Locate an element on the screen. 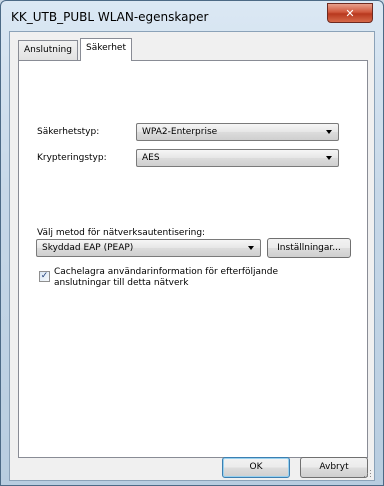 This screenshot has width=384, height=486. cache-credentials-checkbox: ✓ is located at coordinates (44, 276).